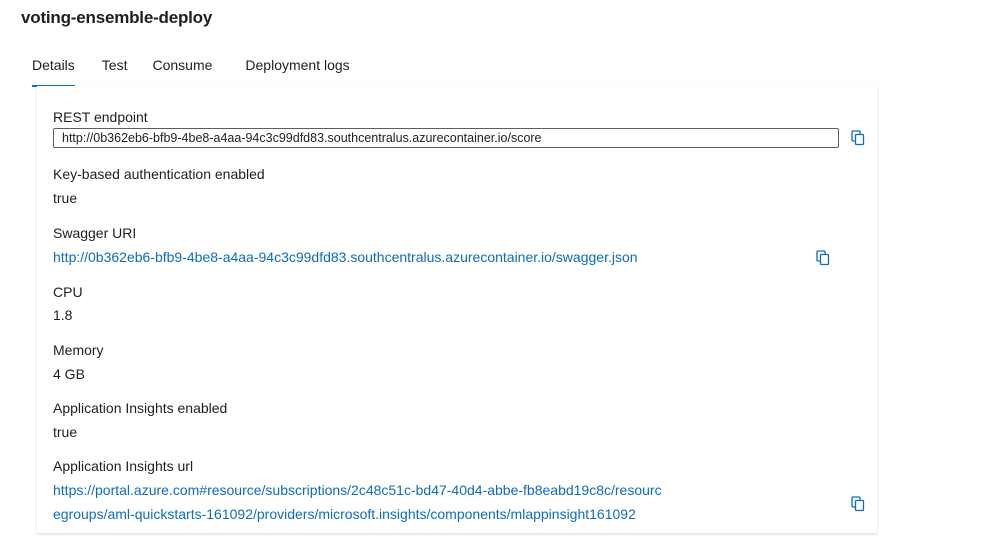  I want to click on memory-label: Memory, so click(78, 350).